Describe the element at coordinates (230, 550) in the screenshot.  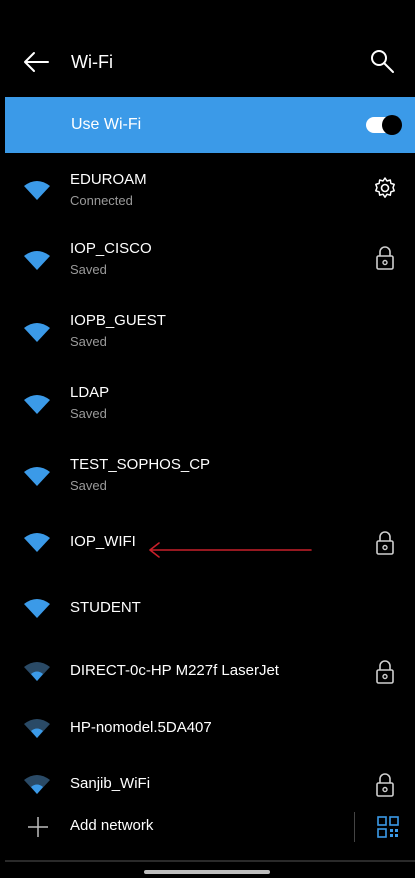
I see `red-arrow-annotation` at that location.